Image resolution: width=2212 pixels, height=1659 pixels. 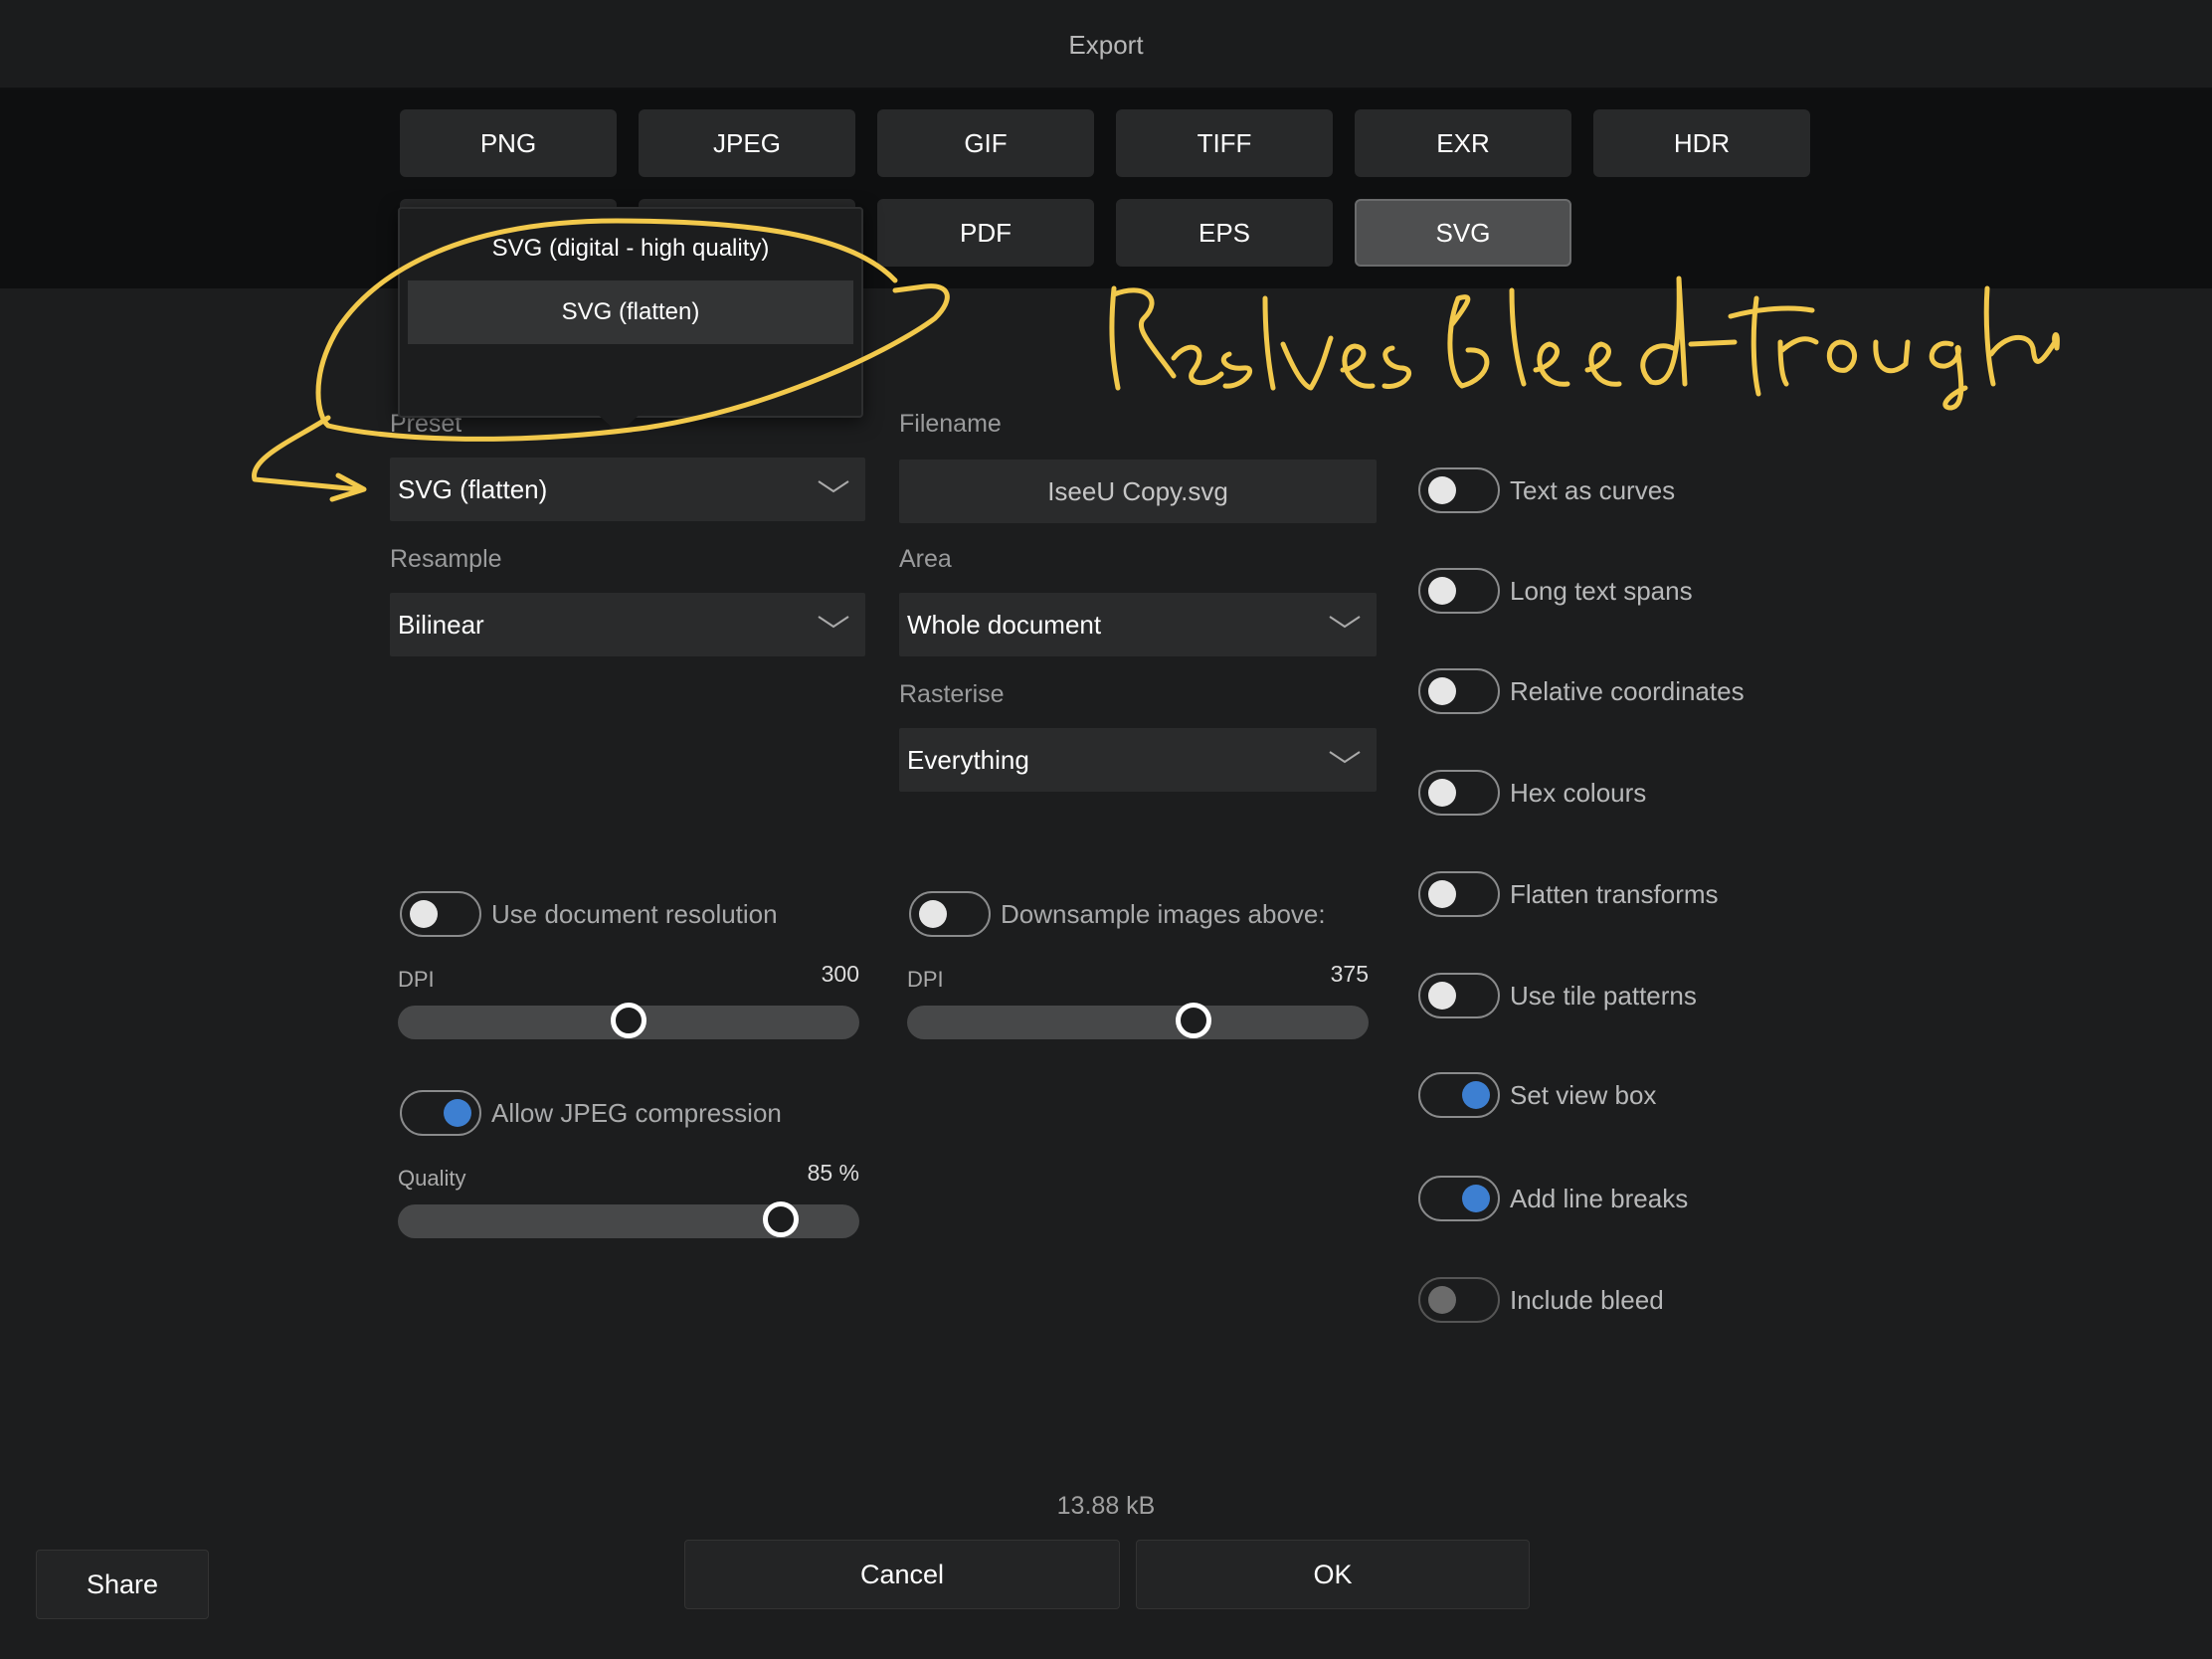 I want to click on quality-slider, so click(x=628, y=1219).